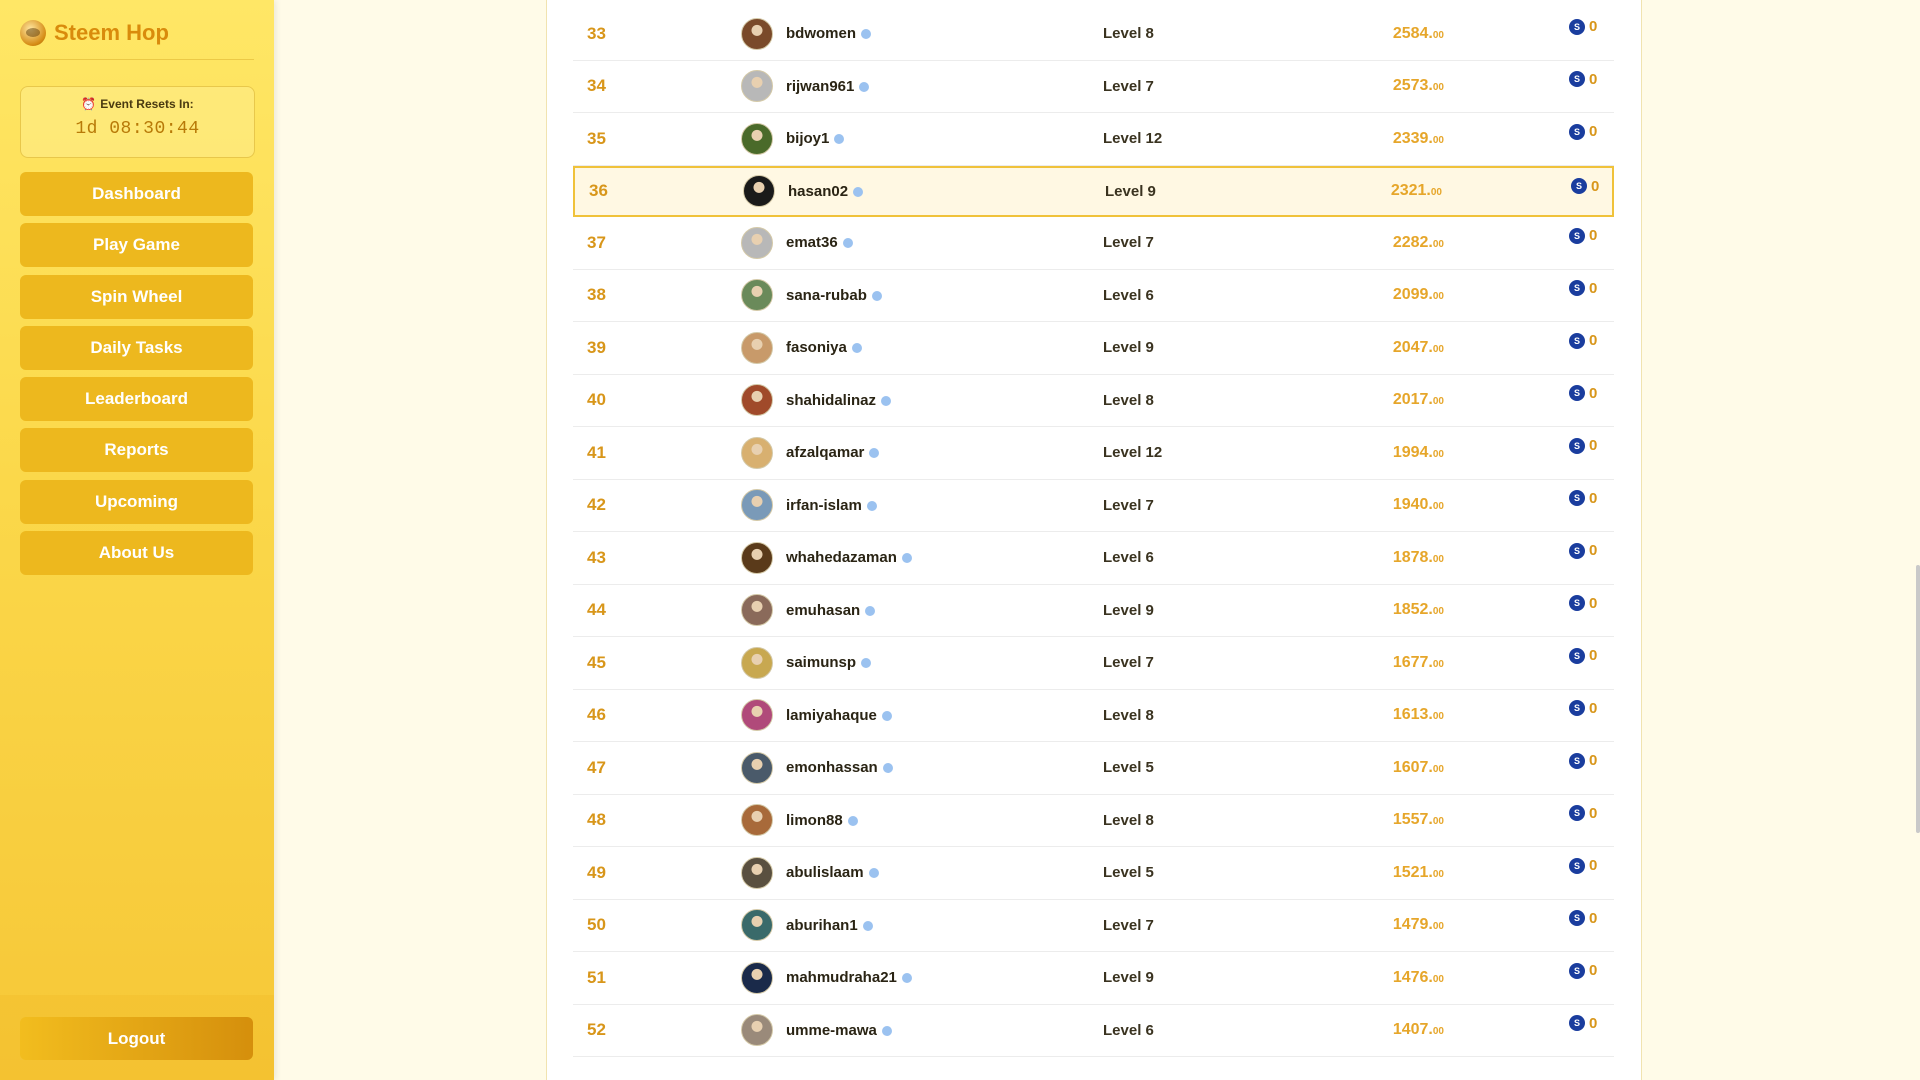 This screenshot has height=1080, width=1920. Describe the element at coordinates (821, 663) in the screenshot. I see `username-text: saimunsp` at that location.